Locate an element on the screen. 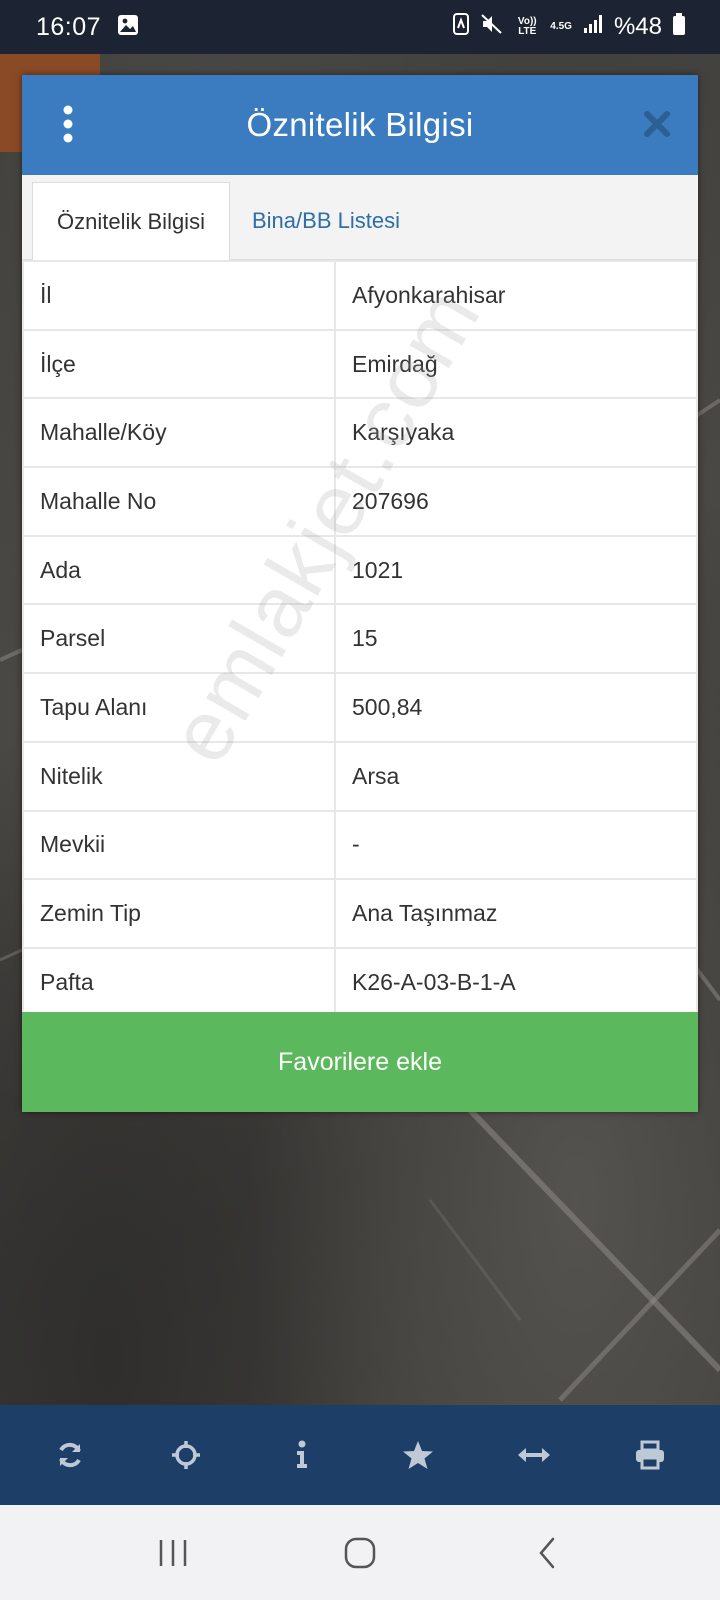  attribute-value: K26-A-03-B-1-A is located at coordinates (516, 982).